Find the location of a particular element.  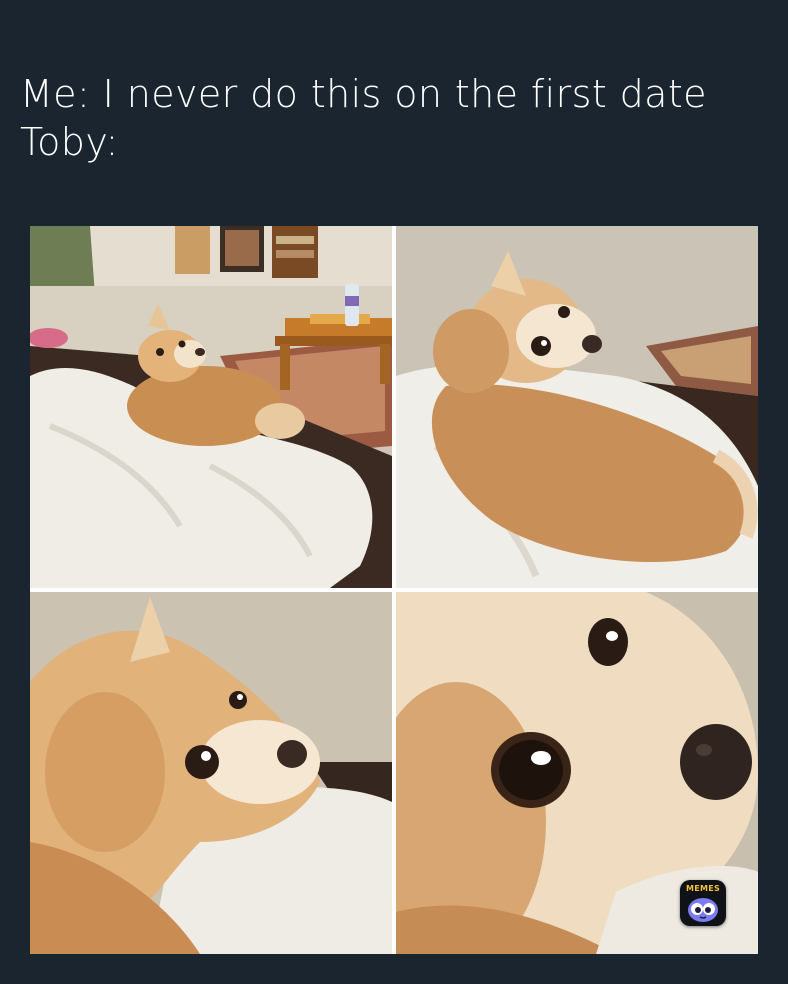

caption-line-1: Me: I never do this on the first date is located at coordinates (363, 94).